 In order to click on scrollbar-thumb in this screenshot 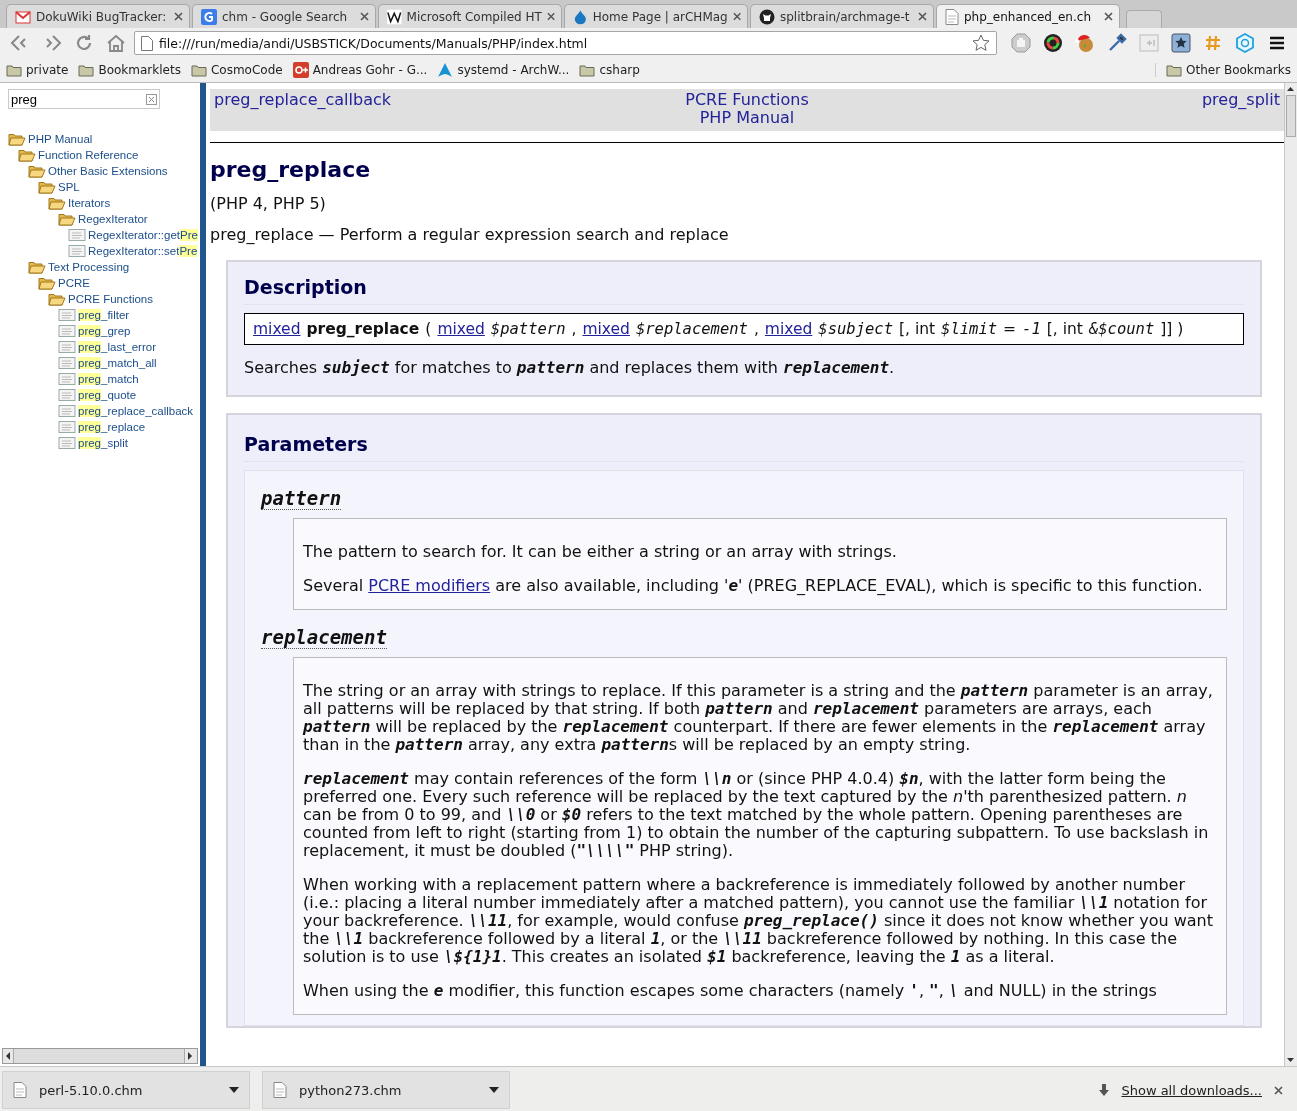, I will do `click(1291, 116)`.